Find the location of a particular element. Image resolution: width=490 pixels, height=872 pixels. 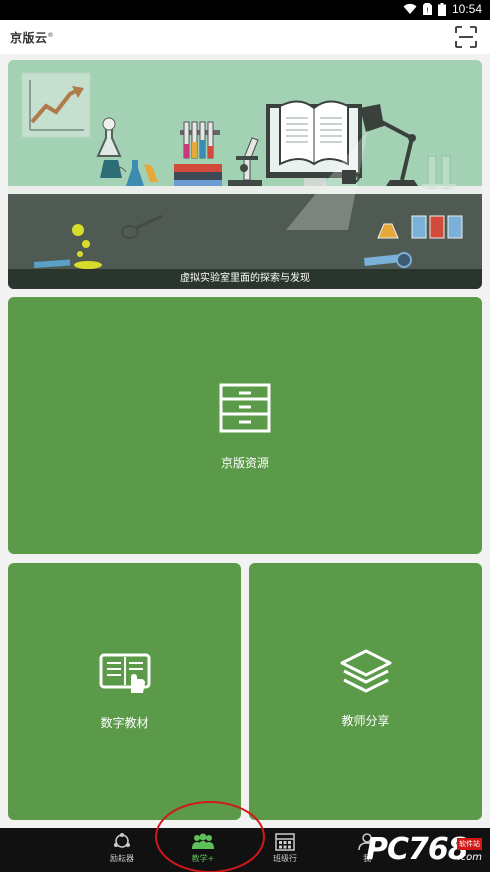

nav-label-liyunqi: 励耘器 is located at coordinates (122, 858).